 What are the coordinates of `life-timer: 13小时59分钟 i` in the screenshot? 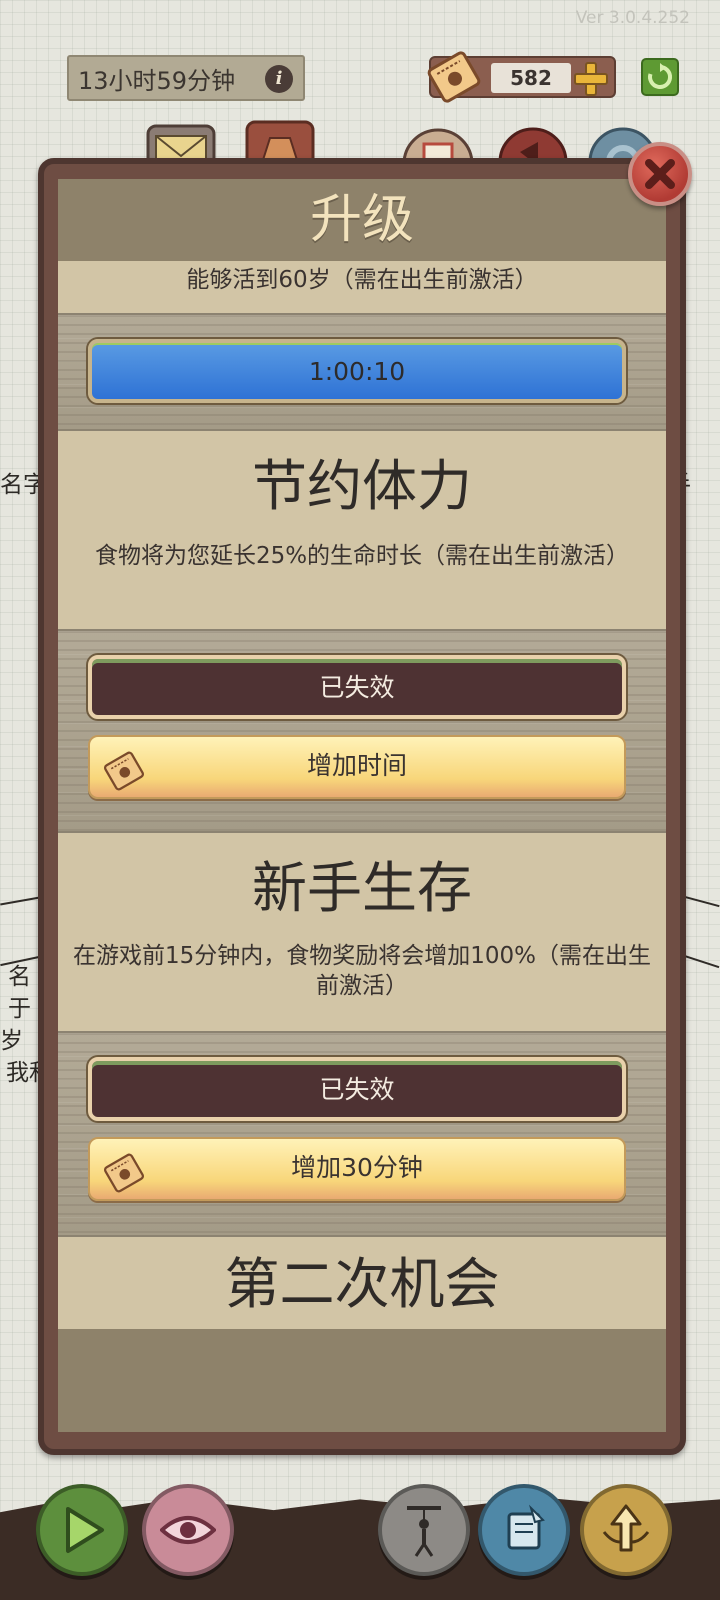 It's located at (186, 78).